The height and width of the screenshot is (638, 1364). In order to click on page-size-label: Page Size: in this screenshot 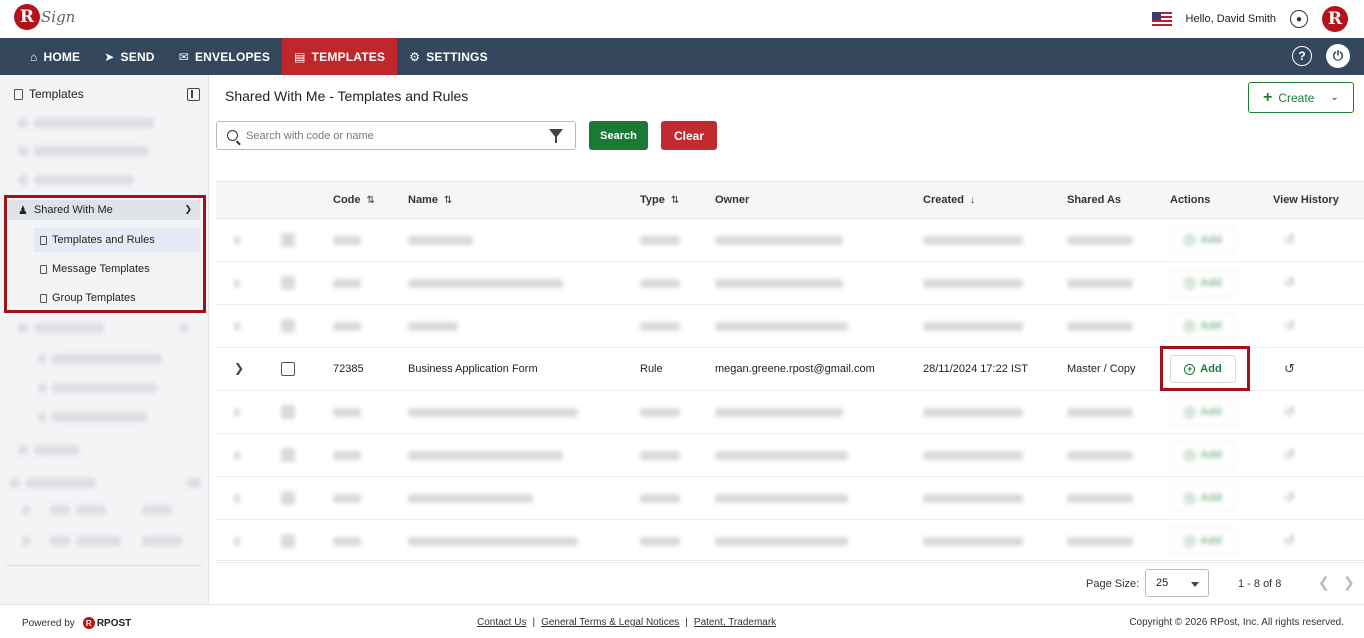, I will do `click(1113, 584)`.